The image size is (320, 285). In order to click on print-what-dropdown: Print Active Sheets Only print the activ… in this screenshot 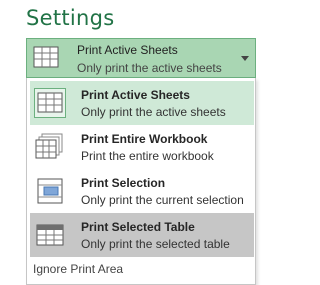, I will do `click(141, 58)`.